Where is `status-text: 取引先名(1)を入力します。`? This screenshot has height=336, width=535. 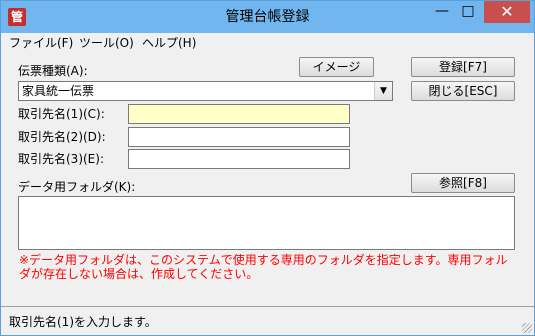 status-text: 取引先名(1)を入力します。 is located at coordinates (83, 322).